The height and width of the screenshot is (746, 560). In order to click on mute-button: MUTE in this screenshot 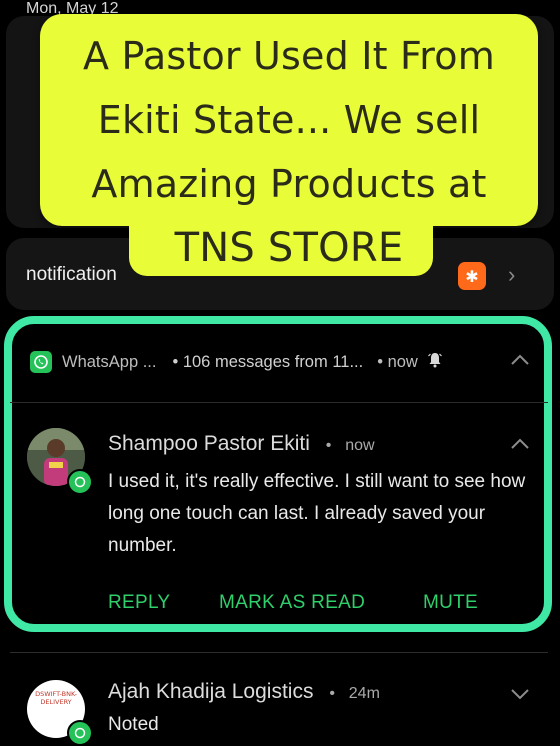, I will do `click(450, 603)`.